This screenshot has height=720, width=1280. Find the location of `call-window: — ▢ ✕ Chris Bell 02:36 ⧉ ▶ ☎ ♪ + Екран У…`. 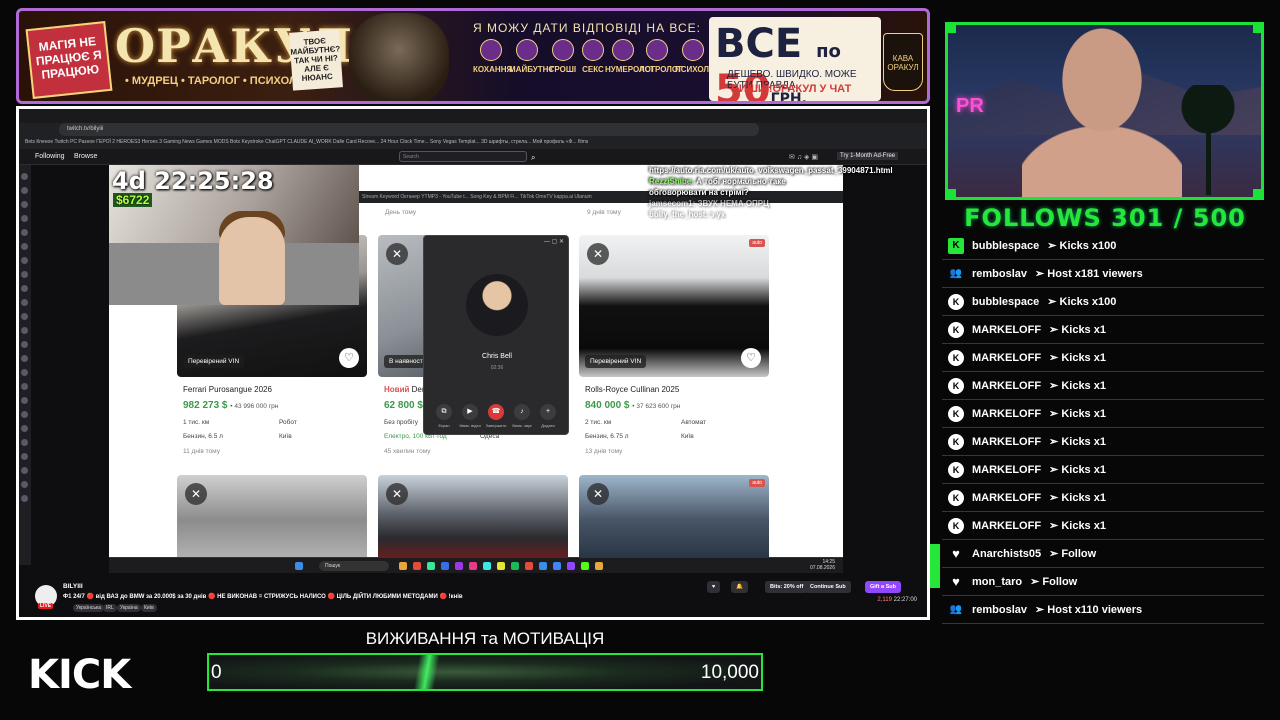

call-window: — ▢ ✕ Chris Bell 02:36 ⧉ ▶ ☎ ♪ + Екран У… is located at coordinates (496, 335).